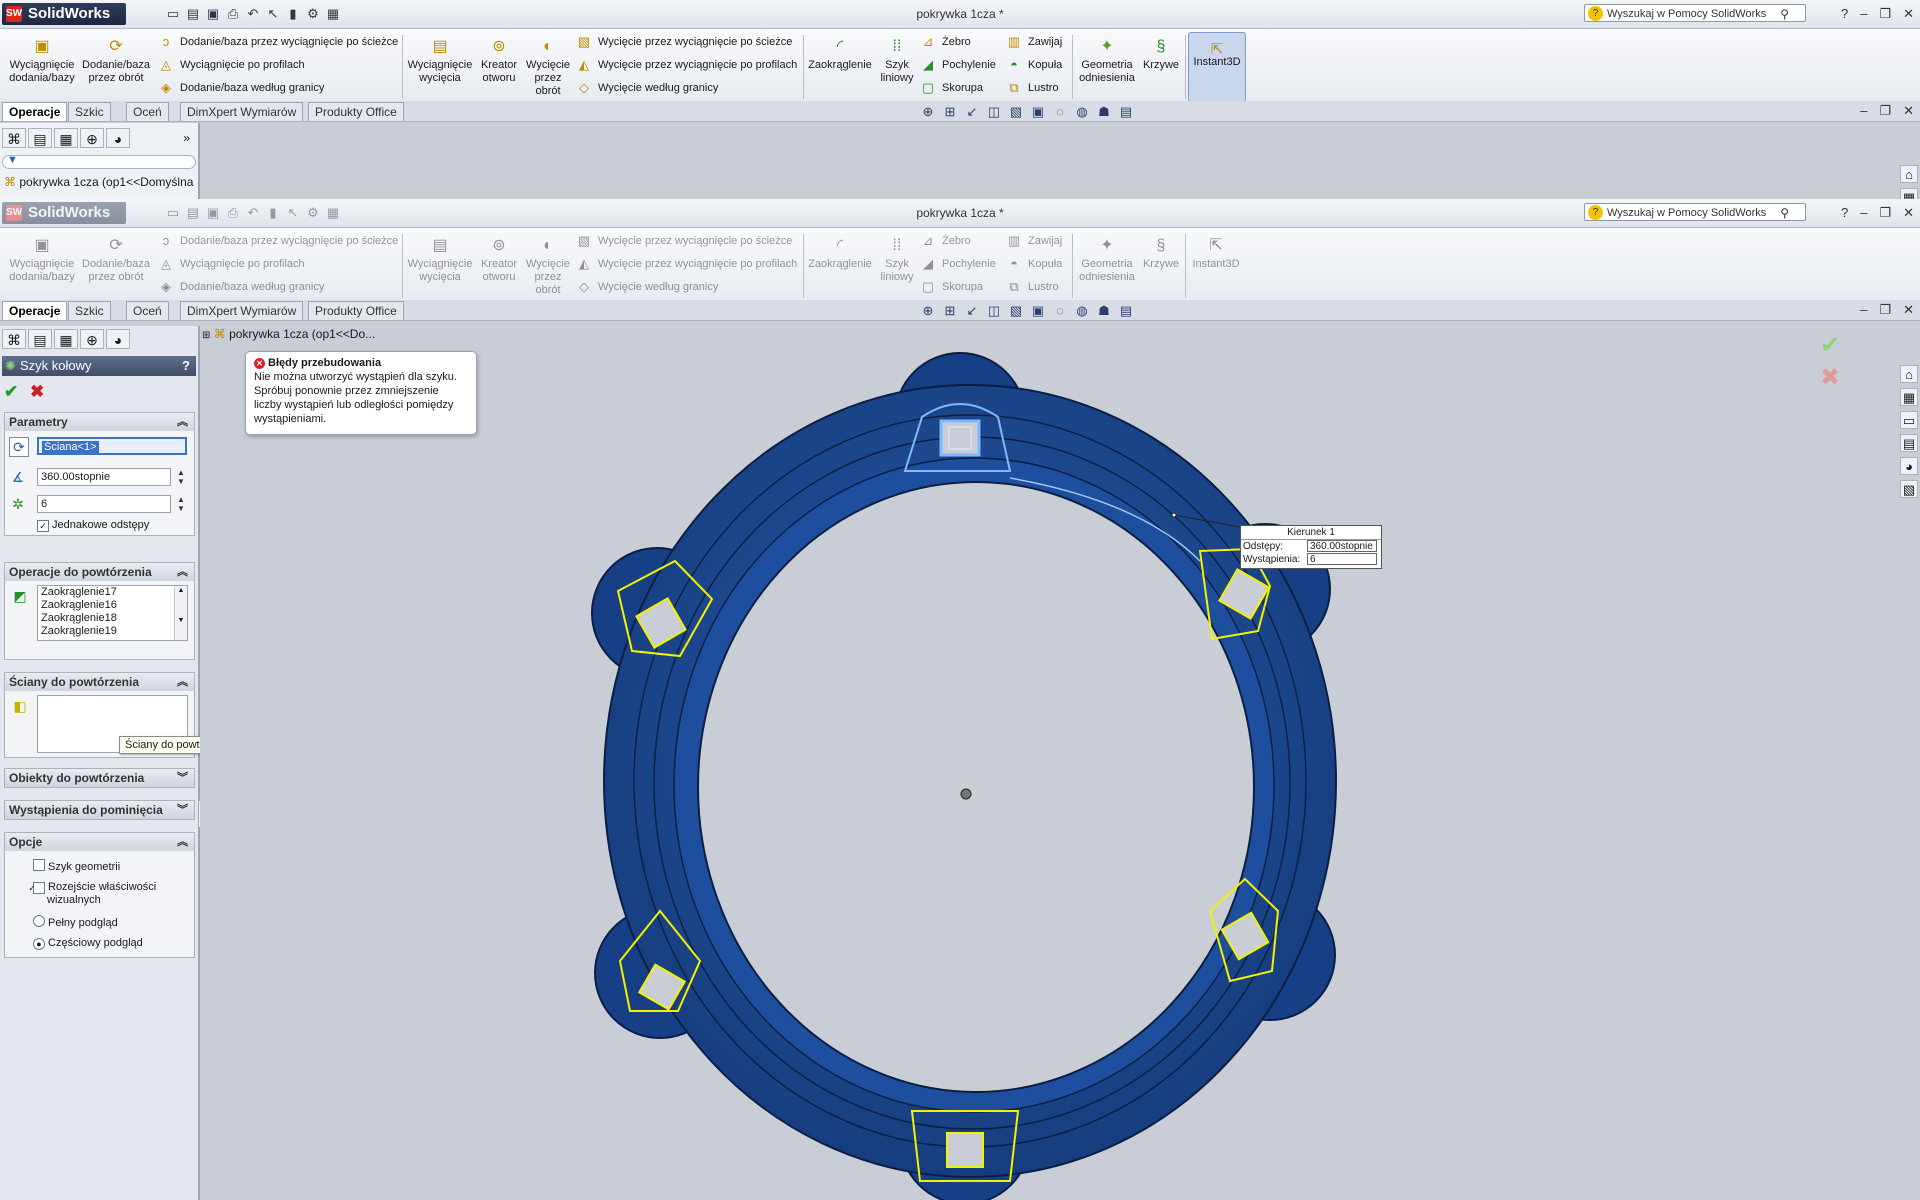  What do you see at coordinates (1016, 112) in the screenshot?
I see `view-orientation-icon: ▧` at bounding box center [1016, 112].